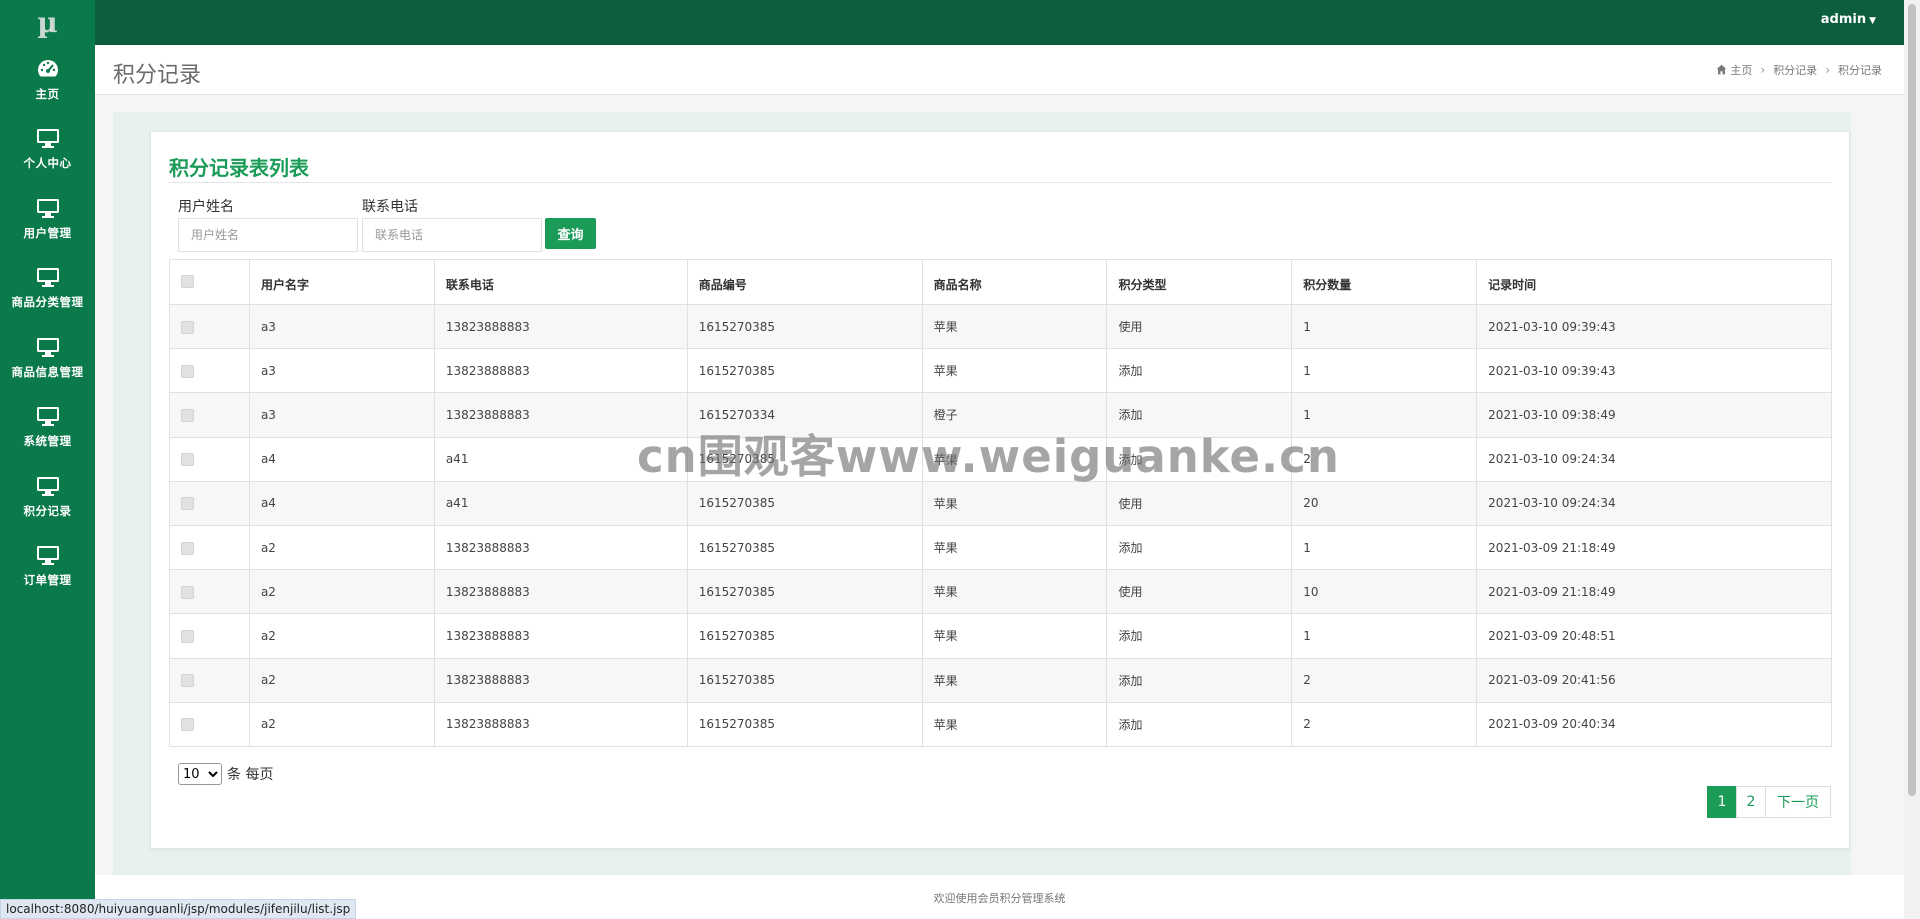 The image size is (1920, 919). Describe the element at coordinates (804, 371) in the screenshot. I see `table-cell: 1615270385` at that location.